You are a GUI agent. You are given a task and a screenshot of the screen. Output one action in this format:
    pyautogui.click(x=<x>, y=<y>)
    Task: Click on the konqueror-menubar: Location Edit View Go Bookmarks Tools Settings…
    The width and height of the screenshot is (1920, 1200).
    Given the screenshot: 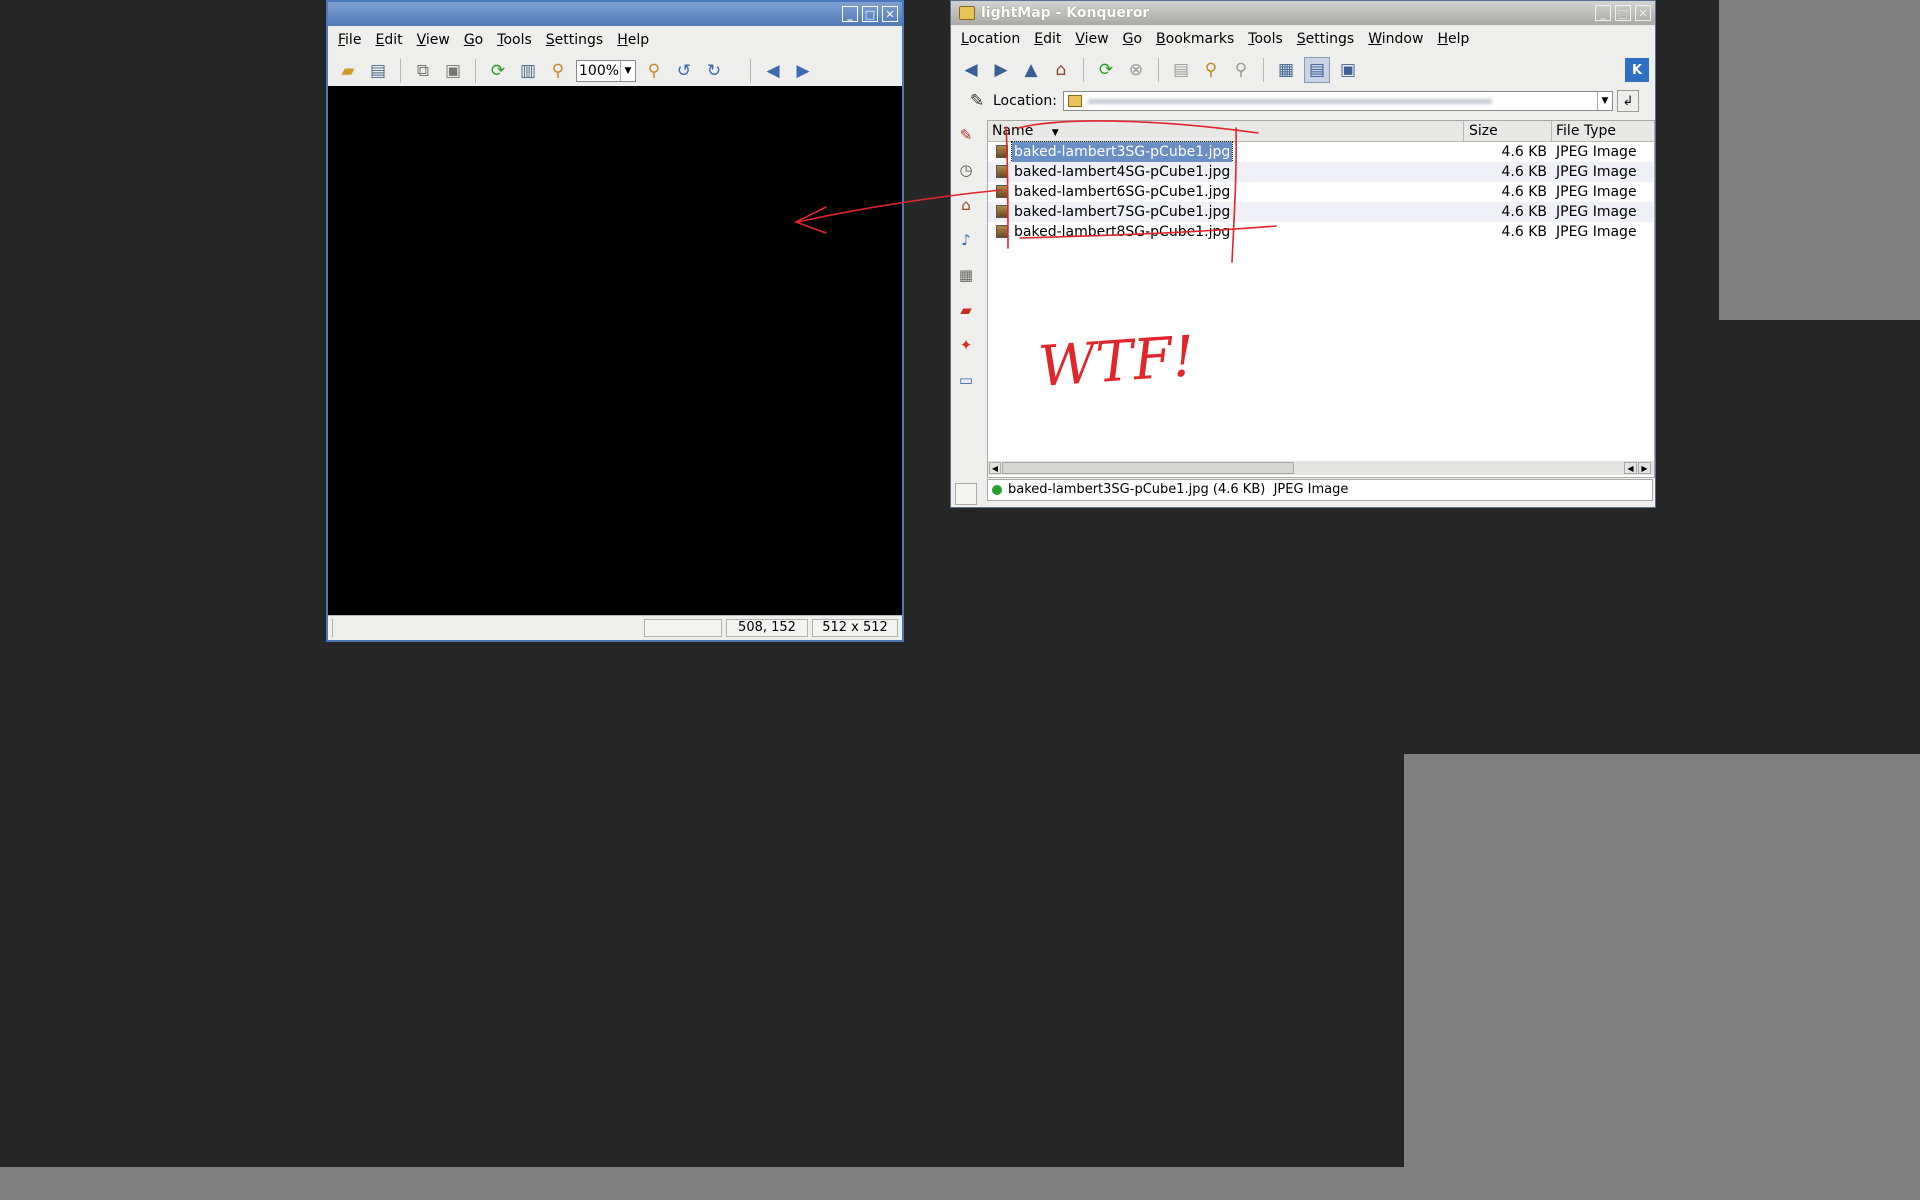 What is the action you would take?
    pyautogui.click(x=1303, y=39)
    